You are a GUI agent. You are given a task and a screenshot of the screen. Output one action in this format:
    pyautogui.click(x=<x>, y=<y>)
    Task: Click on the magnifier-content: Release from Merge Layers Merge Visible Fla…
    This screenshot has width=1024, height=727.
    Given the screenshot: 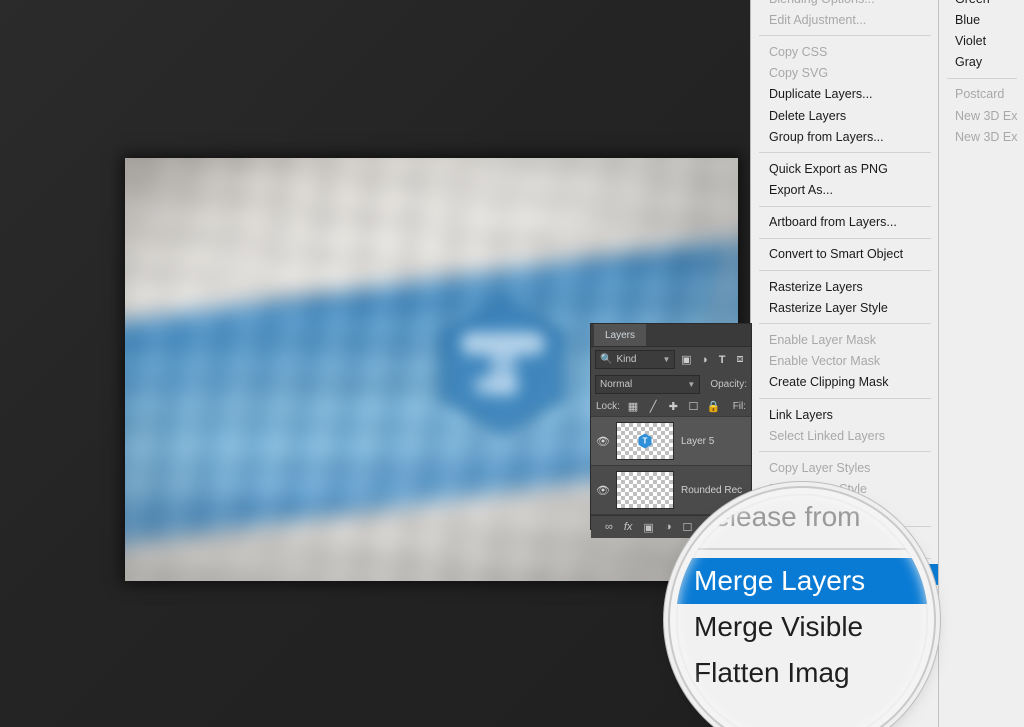 What is the action you would take?
    pyautogui.click(x=802, y=610)
    